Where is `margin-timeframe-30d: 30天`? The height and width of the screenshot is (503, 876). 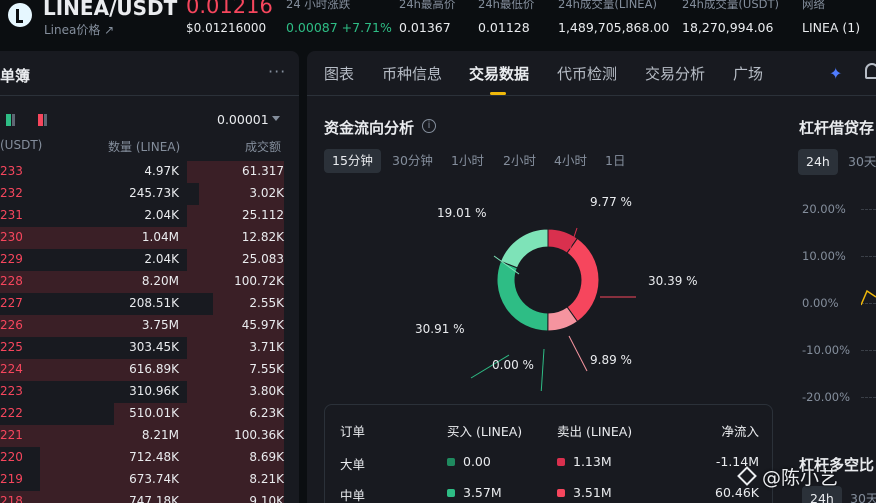 margin-timeframe-30d: 30天 is located at coordinates (858, 162).